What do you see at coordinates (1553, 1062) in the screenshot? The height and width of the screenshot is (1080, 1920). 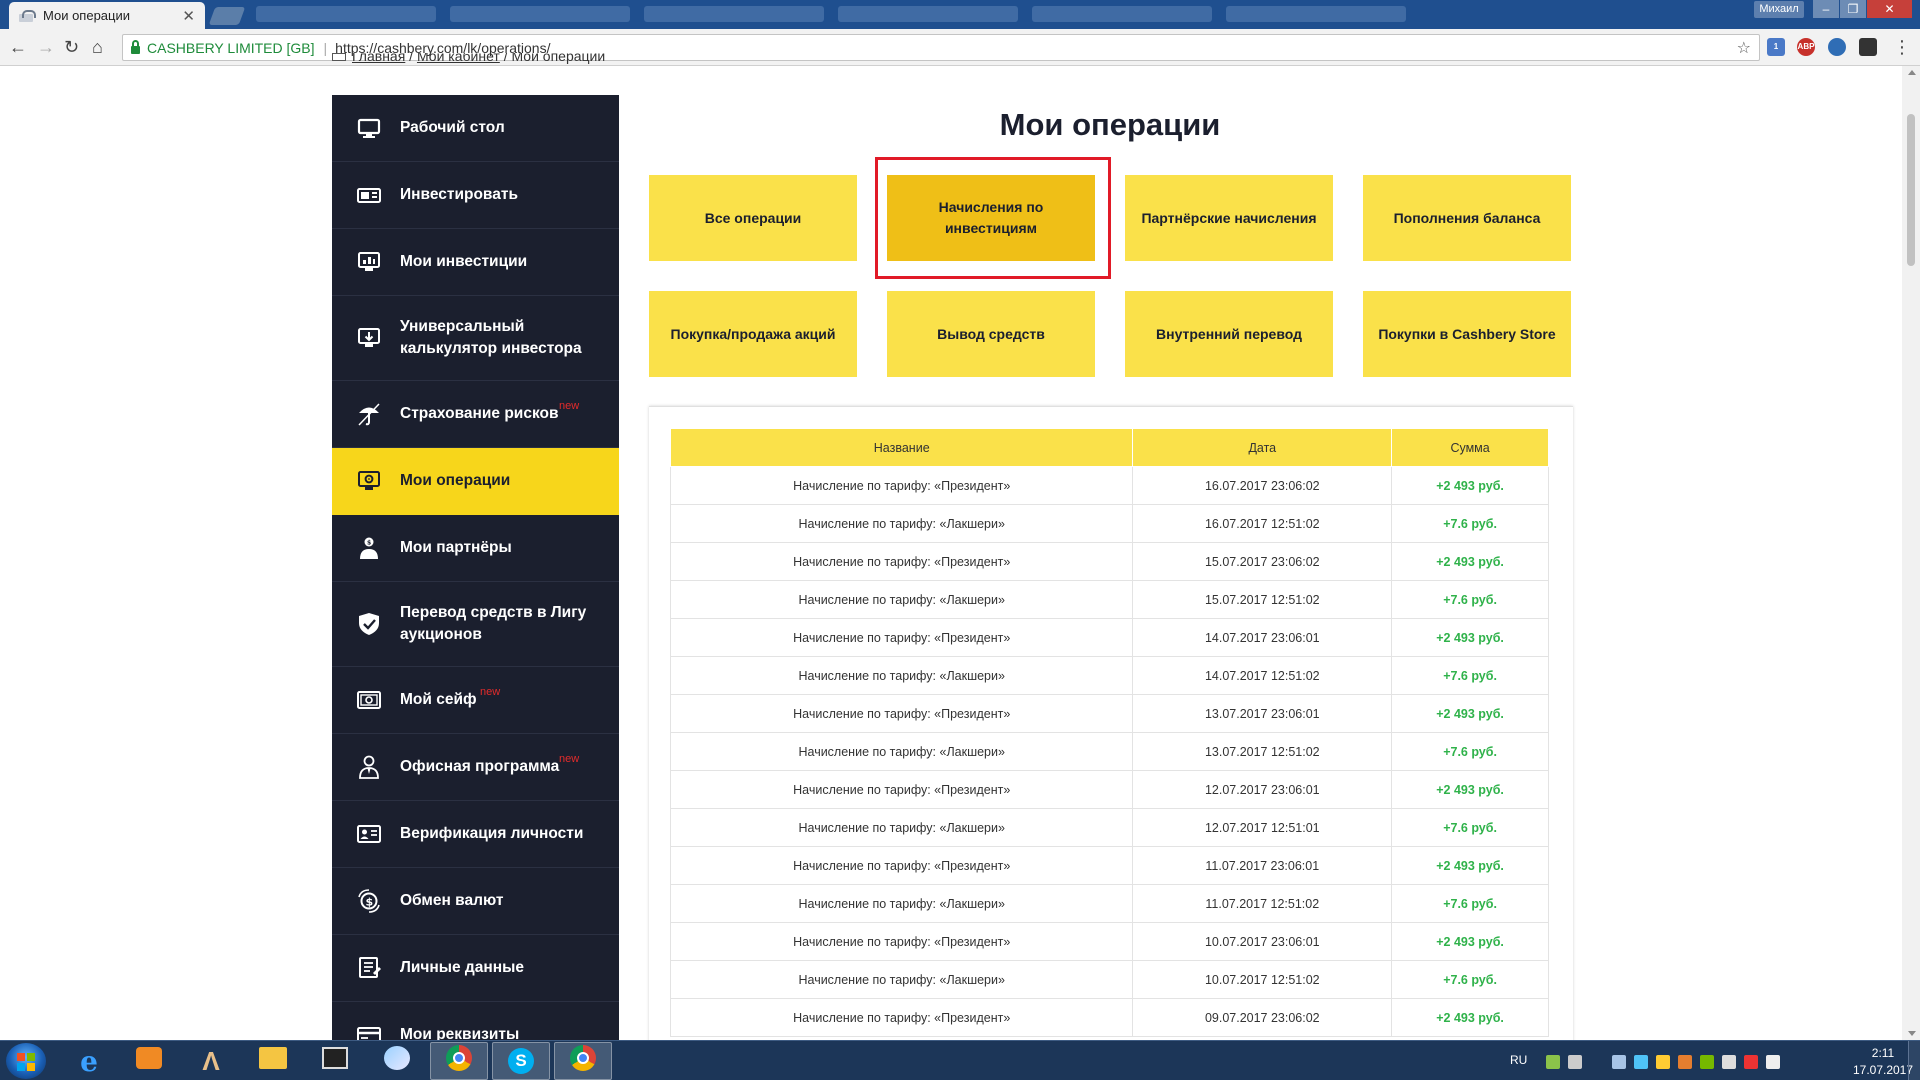 I see `network-icon` at bounding box center [1553, 1062].